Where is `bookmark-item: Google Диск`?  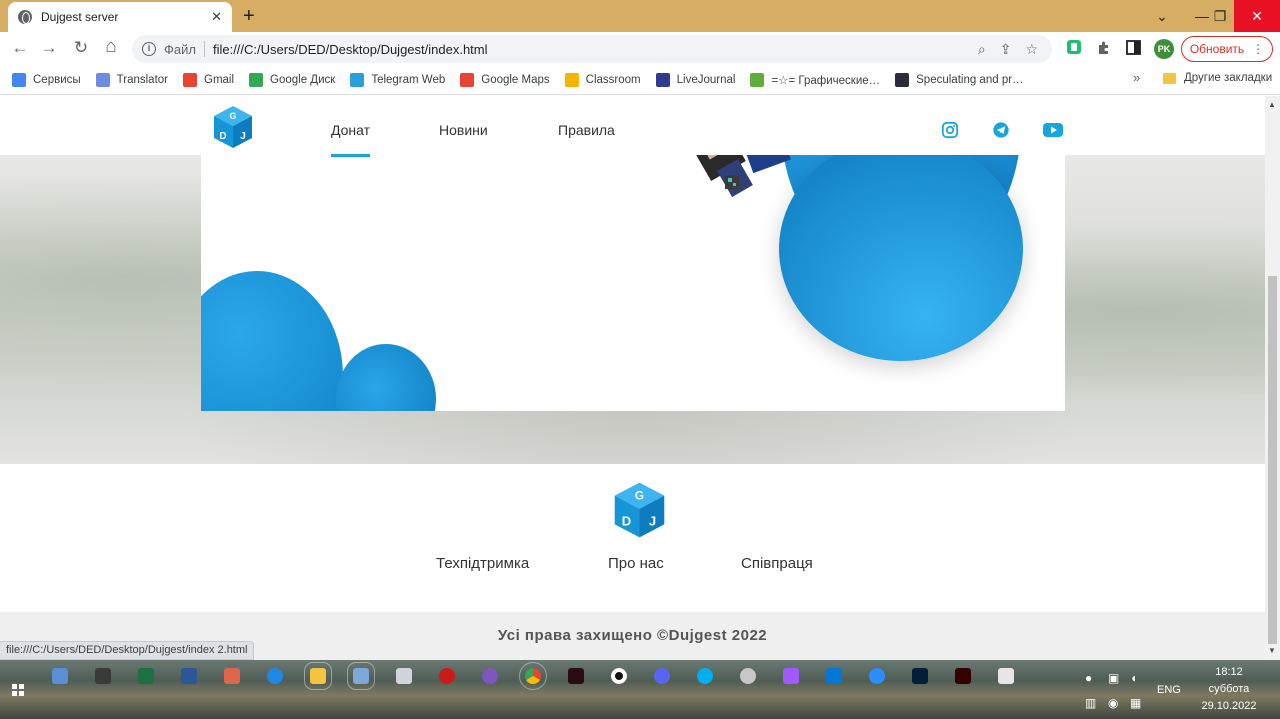
bookmark-item: Google Диск is located at coordinates (292, 80).